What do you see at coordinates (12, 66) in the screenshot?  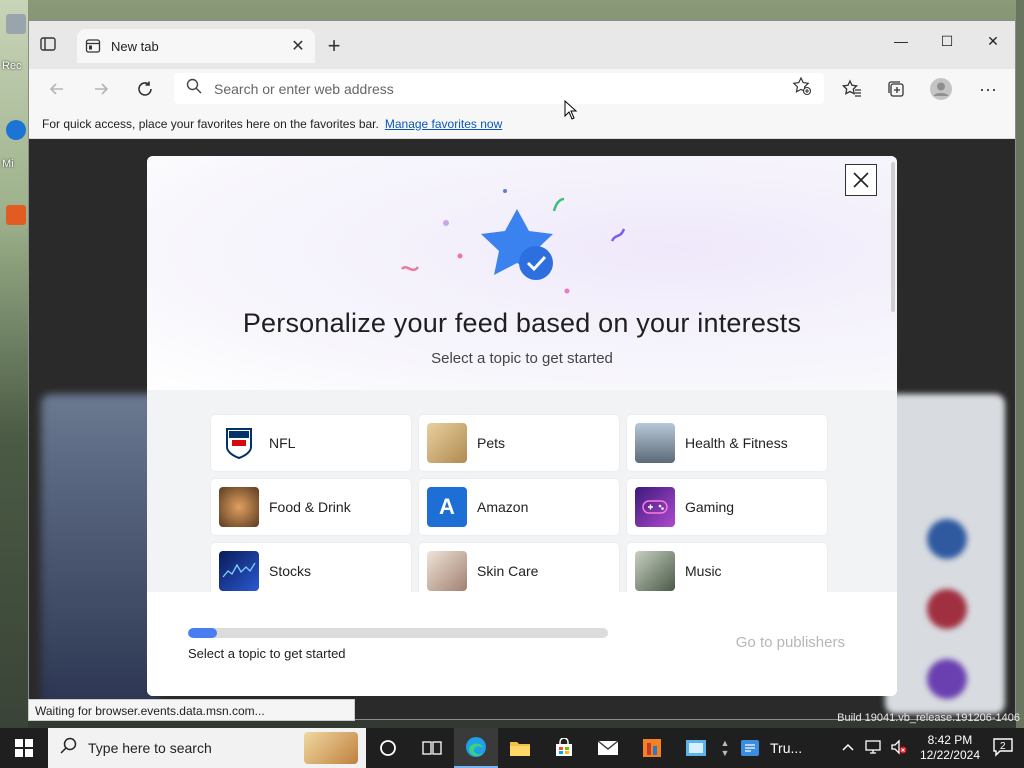 I see `desktop-icon-label: Rec` at bounding box center [12, 66].